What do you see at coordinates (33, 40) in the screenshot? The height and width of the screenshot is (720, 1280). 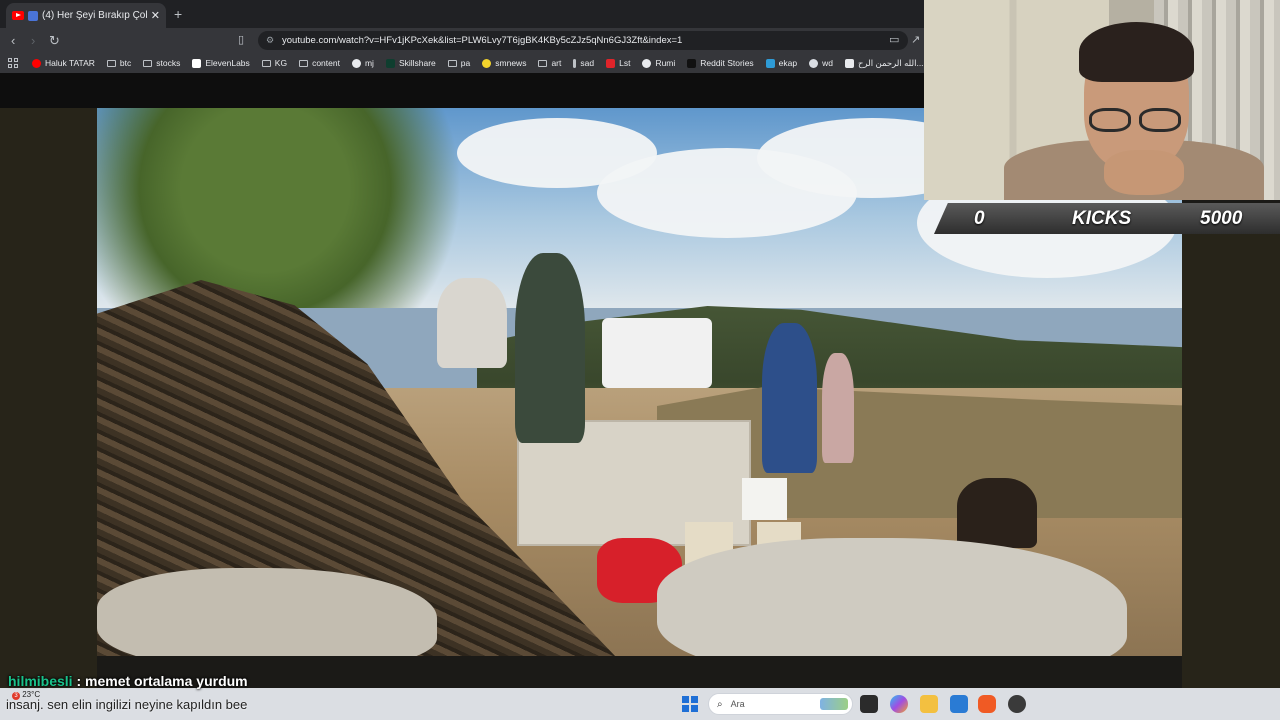 I see `forward-icon: ›` at bounding box center [33, 40].